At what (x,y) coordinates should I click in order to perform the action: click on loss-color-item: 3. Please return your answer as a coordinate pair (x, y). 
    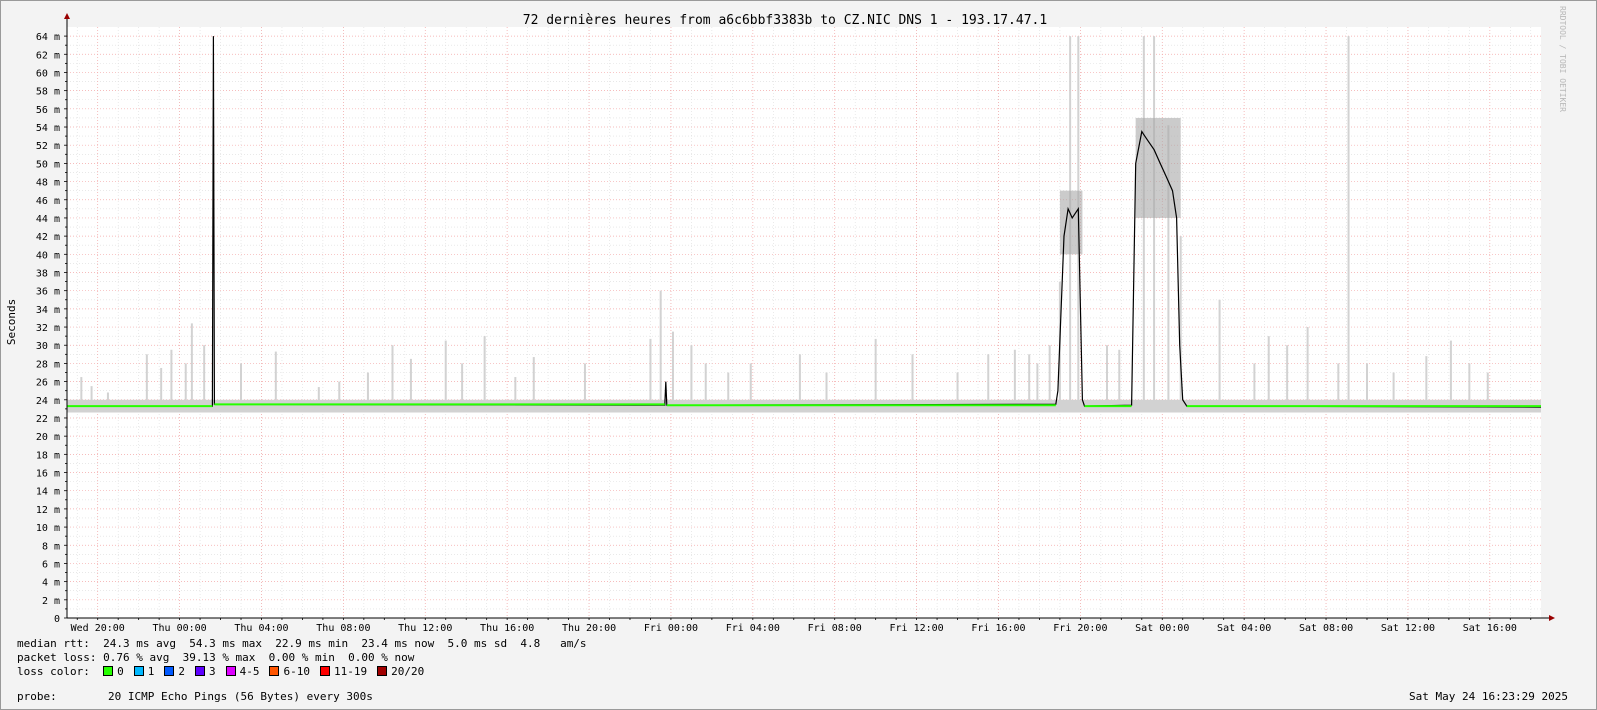
    Looking at the image, I should click on (205, 671).